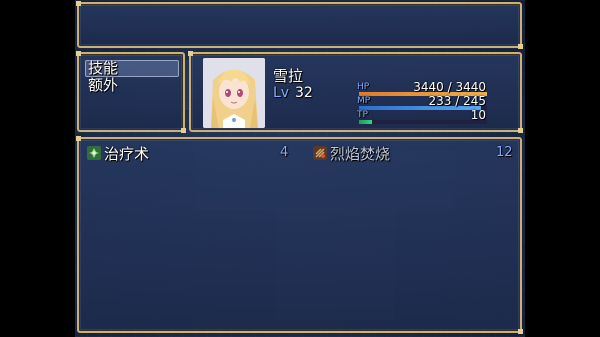 The height and width of the screenshot is (337, 600). Describe the element at coordinates (360, 154) in the screenshot. I see `skill-name: 烈焰焚烧` at that location.